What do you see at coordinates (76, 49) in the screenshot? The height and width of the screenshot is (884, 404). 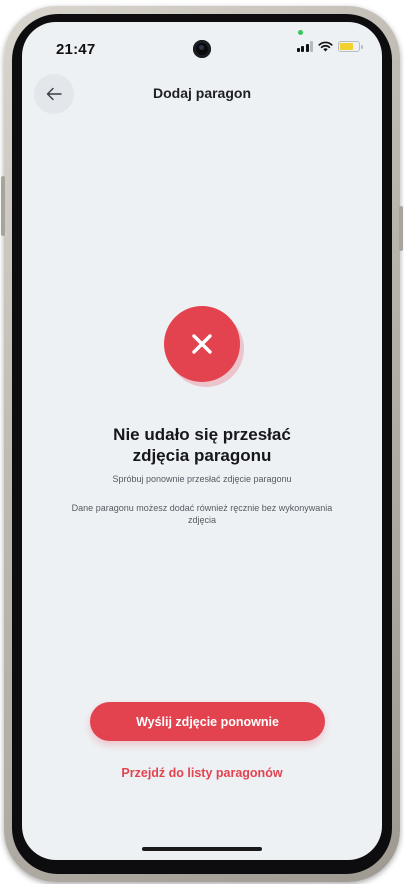 I see `status-time: 21:47` at bounding box center [76, 49].